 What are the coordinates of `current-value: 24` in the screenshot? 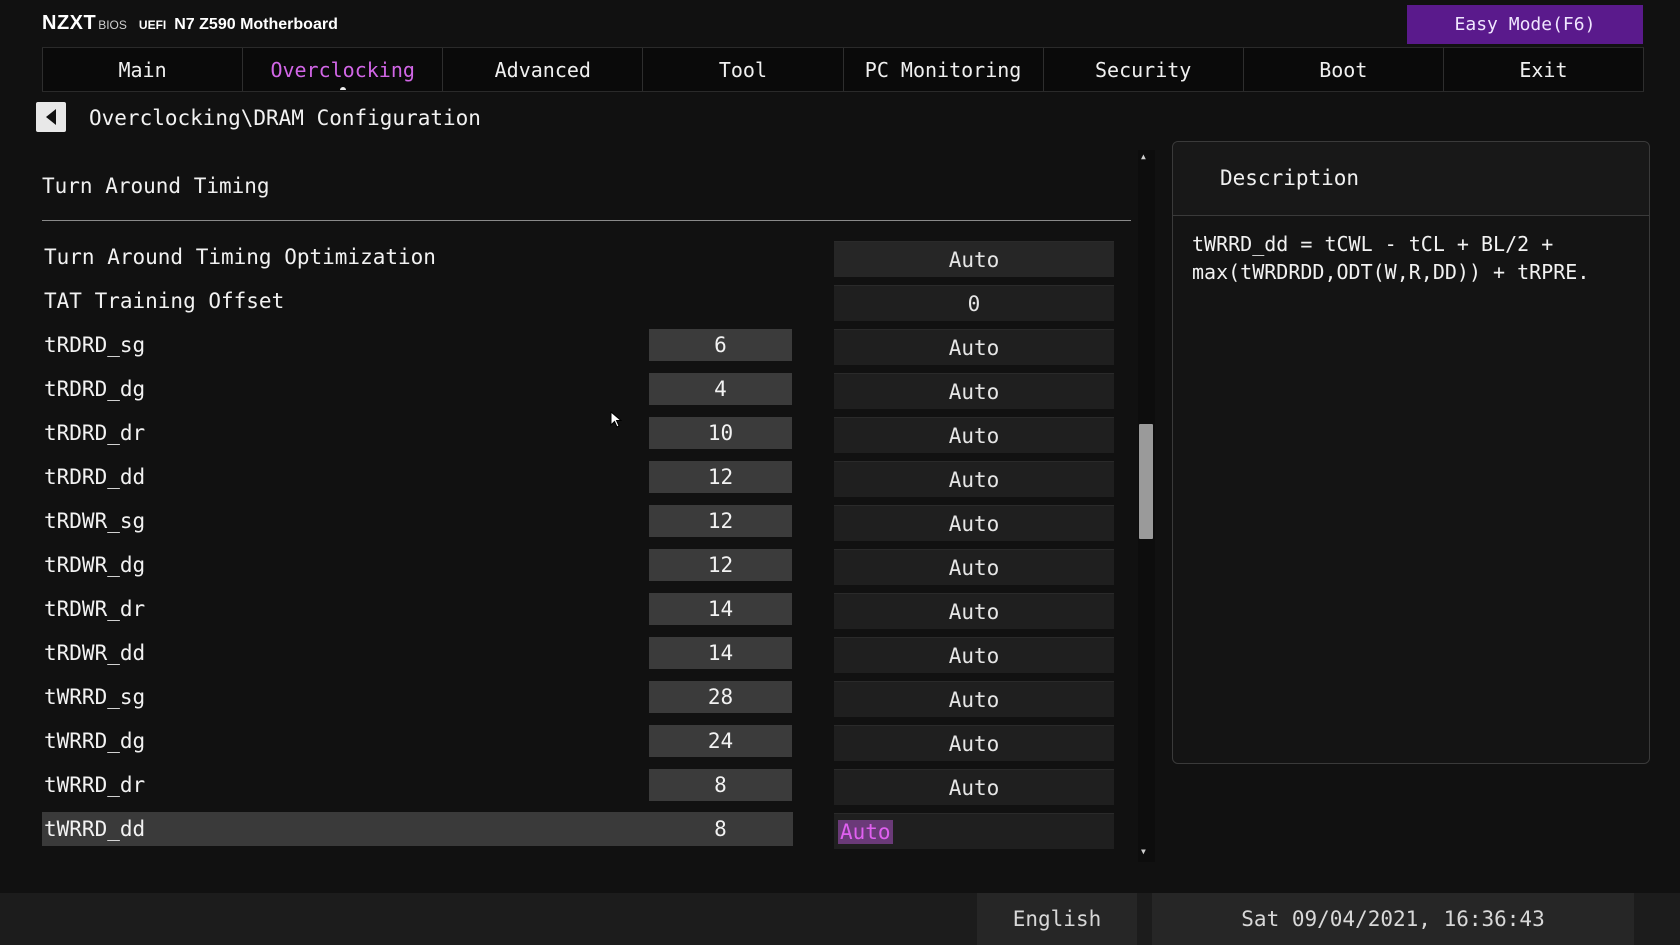 It's located at (720, 741).